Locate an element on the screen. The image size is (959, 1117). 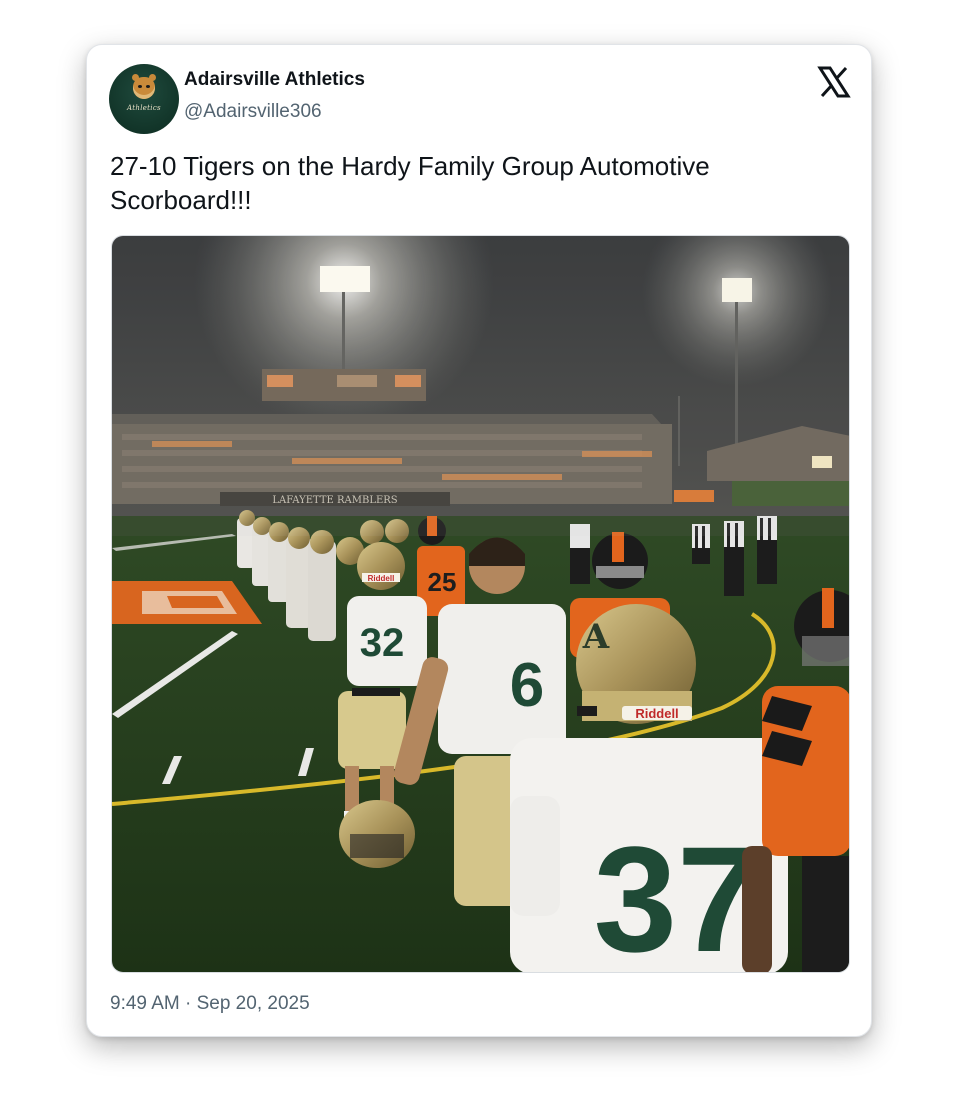
helmet-brand-32: Riddell is located at coordinates (381, 578).